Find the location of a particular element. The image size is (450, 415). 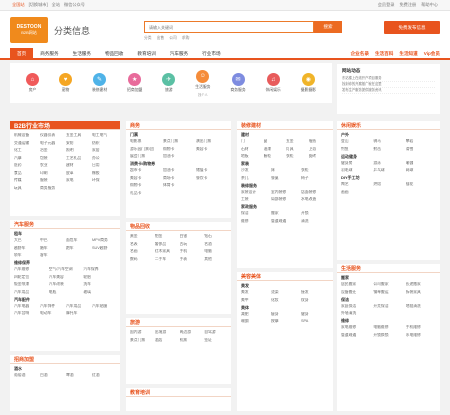

category-link: 超市卡 is located at coordinates (145, 170).